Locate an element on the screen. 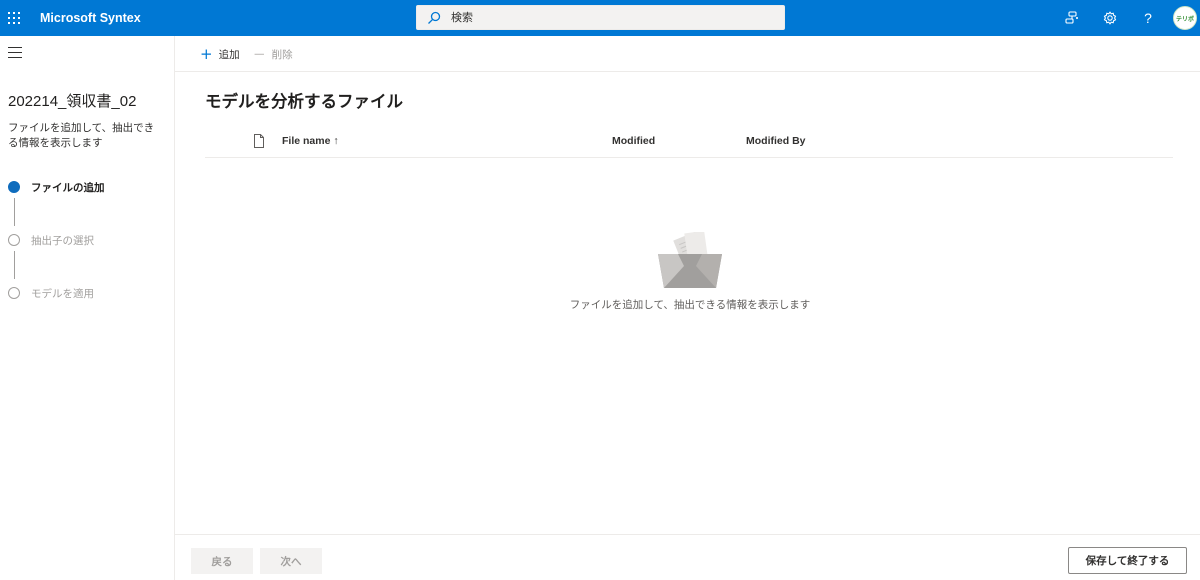 The height and width of the screenshot is (580, 1200). step-add-files: ファイルの追加 is located at coordinates (88, 187).